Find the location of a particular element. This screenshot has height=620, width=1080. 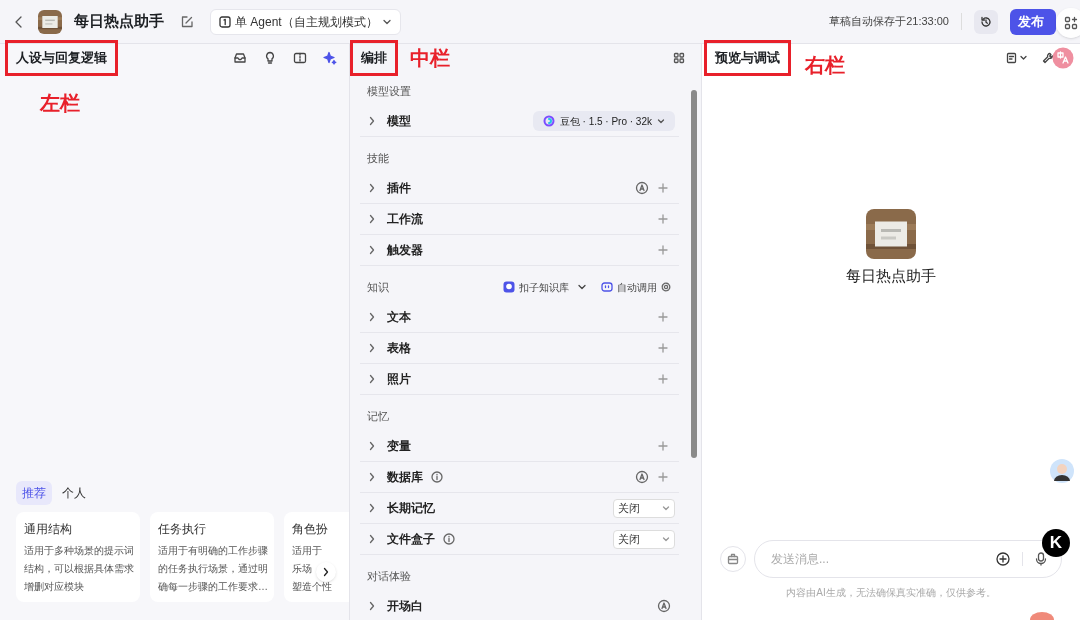

config-row: 数据库 is located at coordinates (519, 477).